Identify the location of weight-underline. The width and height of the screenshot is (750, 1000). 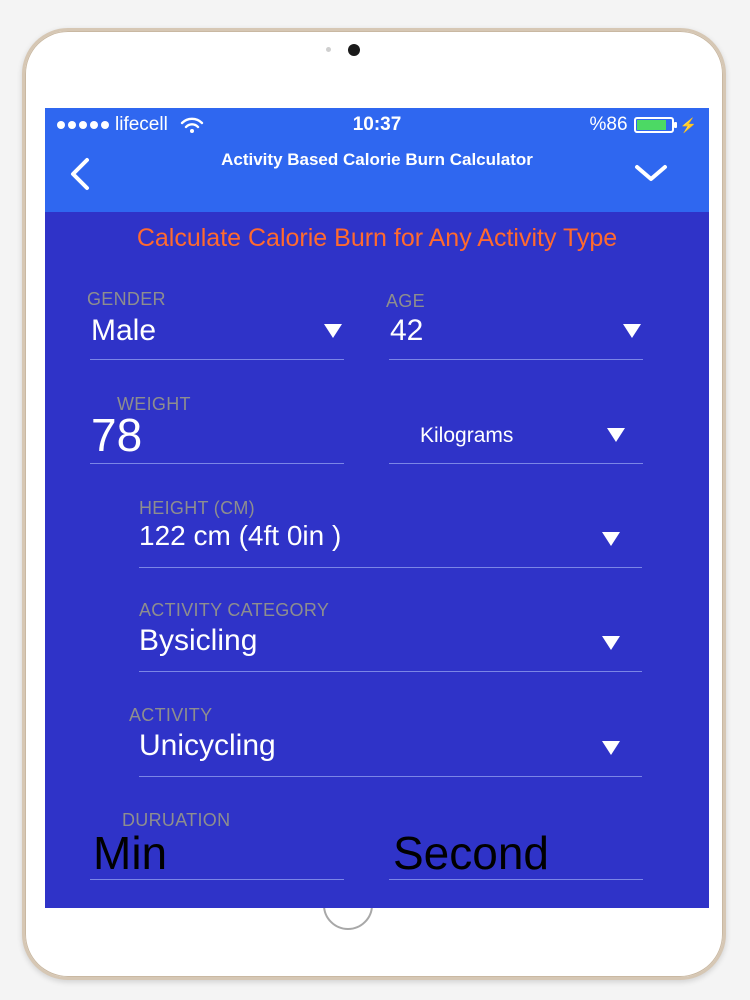
(217, 463).